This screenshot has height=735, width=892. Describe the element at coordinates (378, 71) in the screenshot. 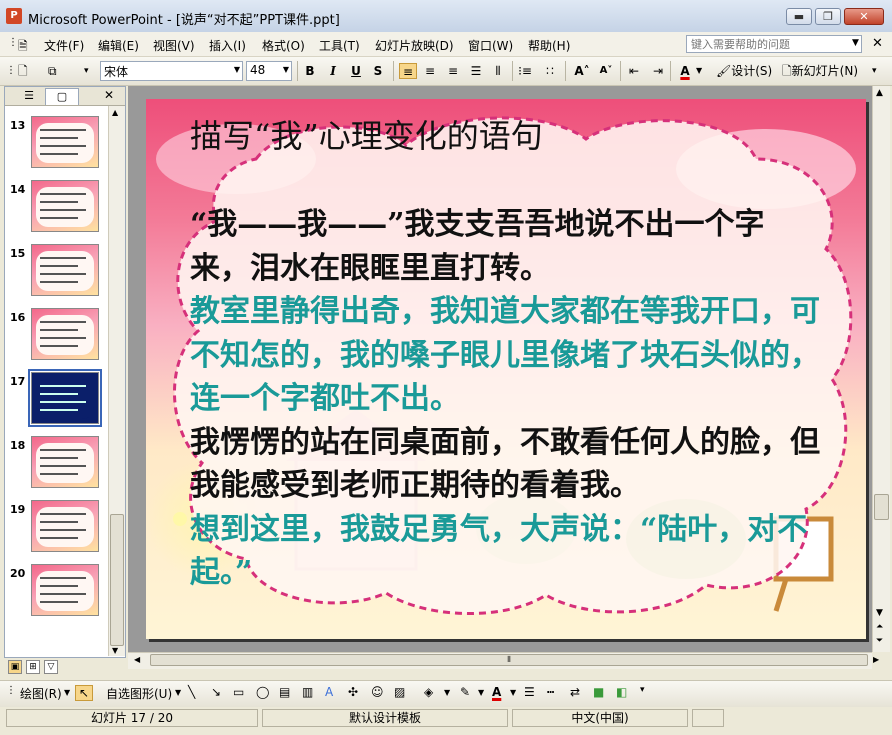

I see `shadow-button: S` at that location.